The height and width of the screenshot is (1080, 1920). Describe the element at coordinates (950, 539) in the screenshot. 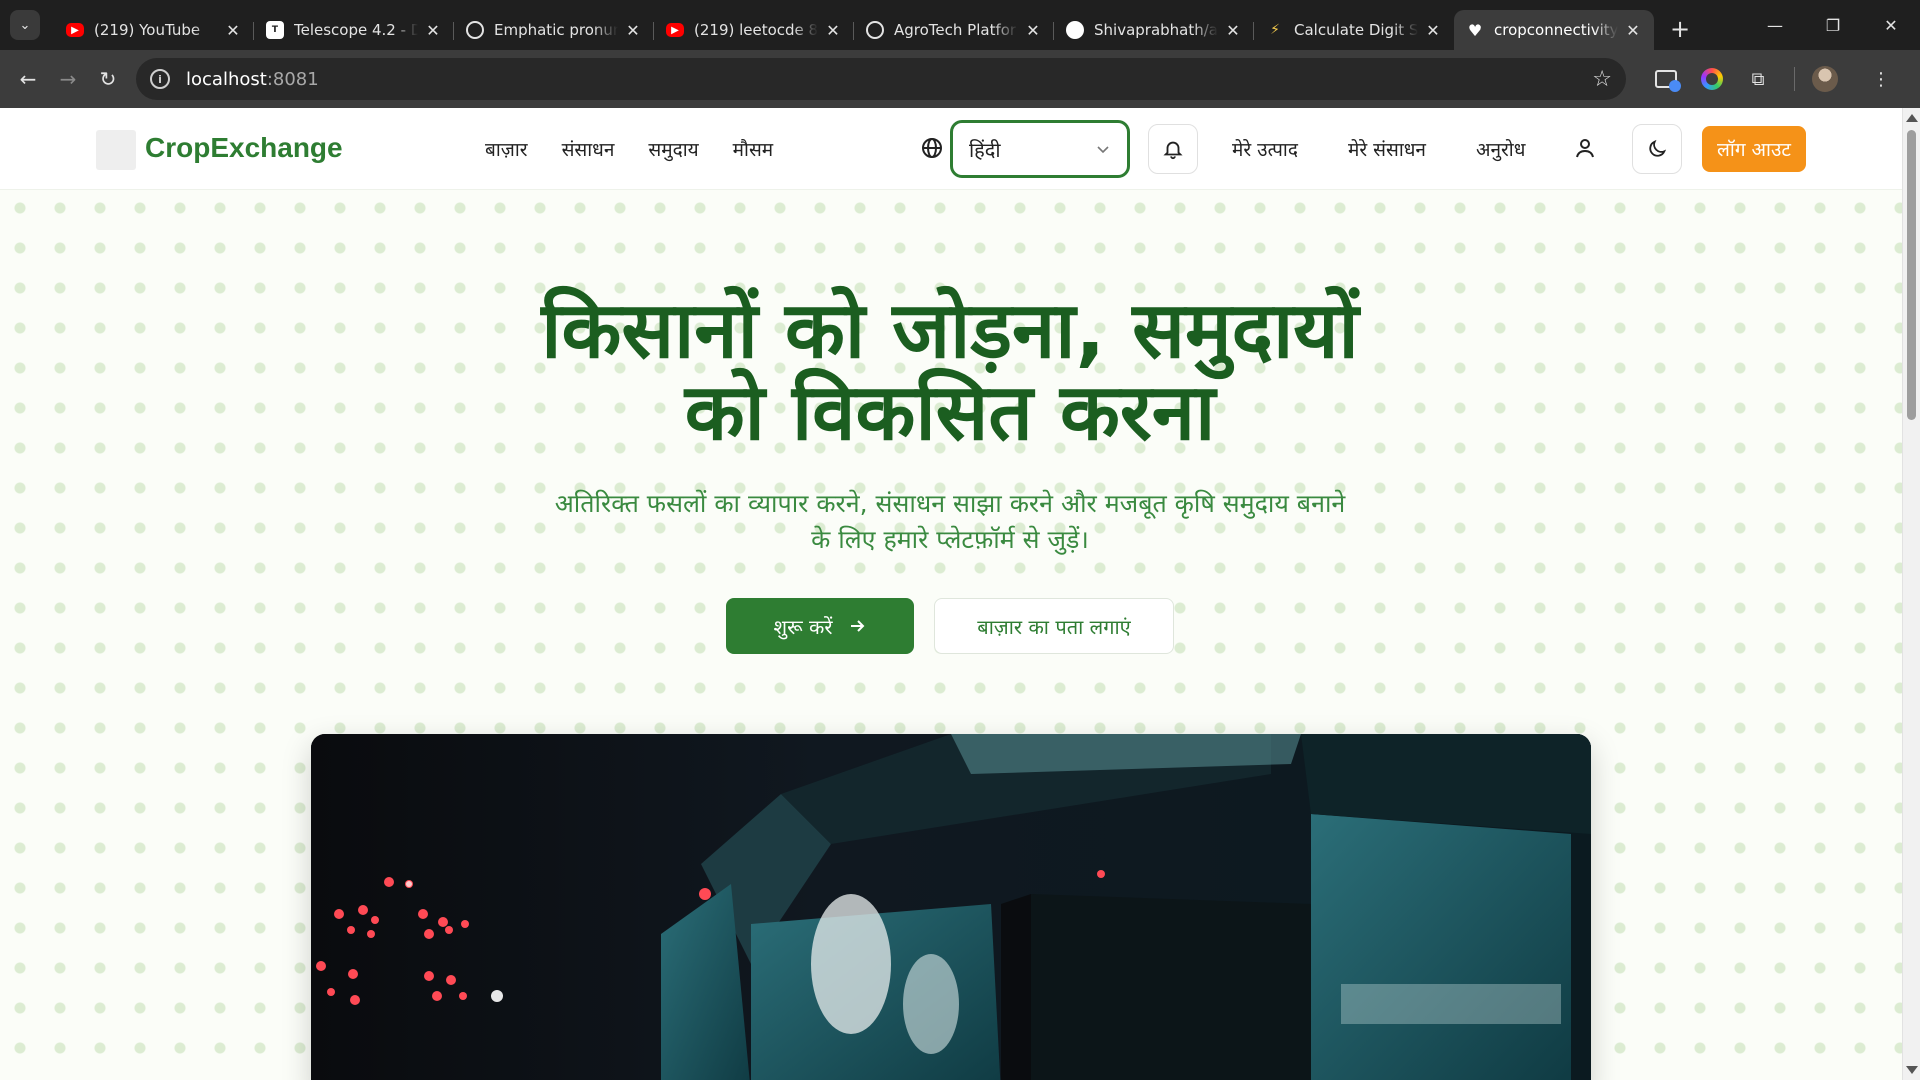

I see `hero-subtitle-line-2: के लिए हमारे प्लेटफ़ॉर्म से जुड़ें।` at that location.